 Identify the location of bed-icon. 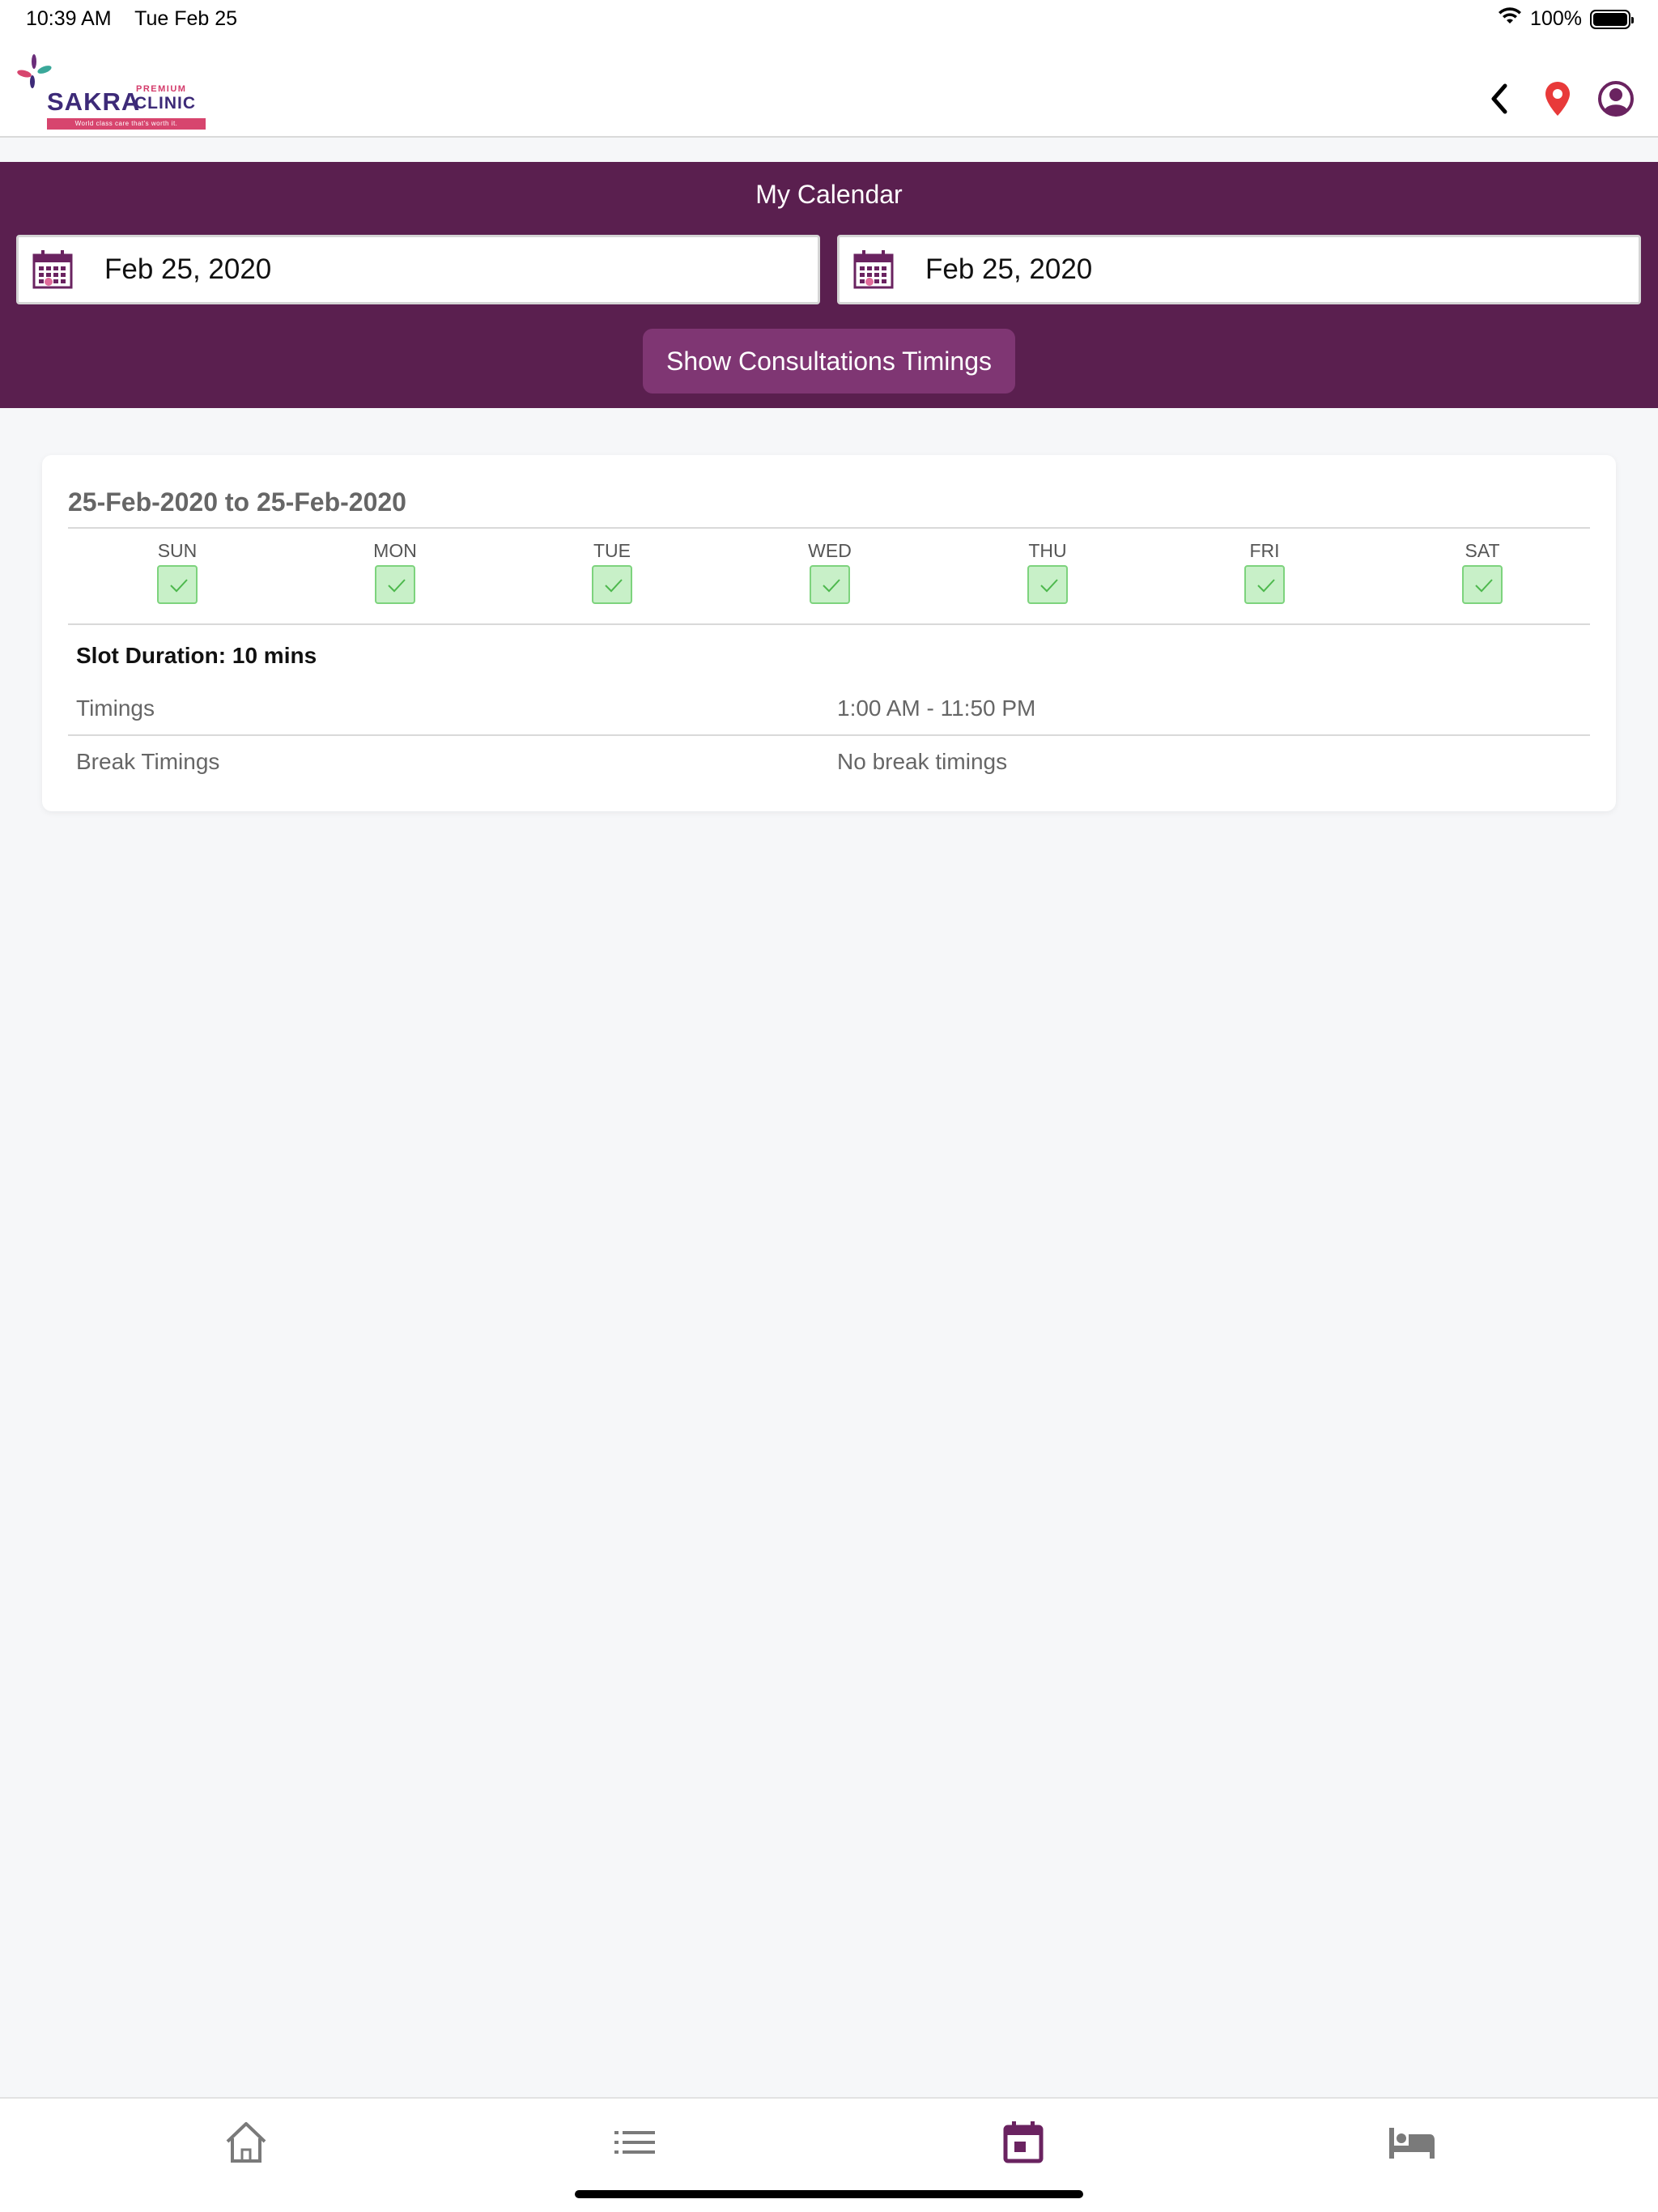
(1412, 2144).